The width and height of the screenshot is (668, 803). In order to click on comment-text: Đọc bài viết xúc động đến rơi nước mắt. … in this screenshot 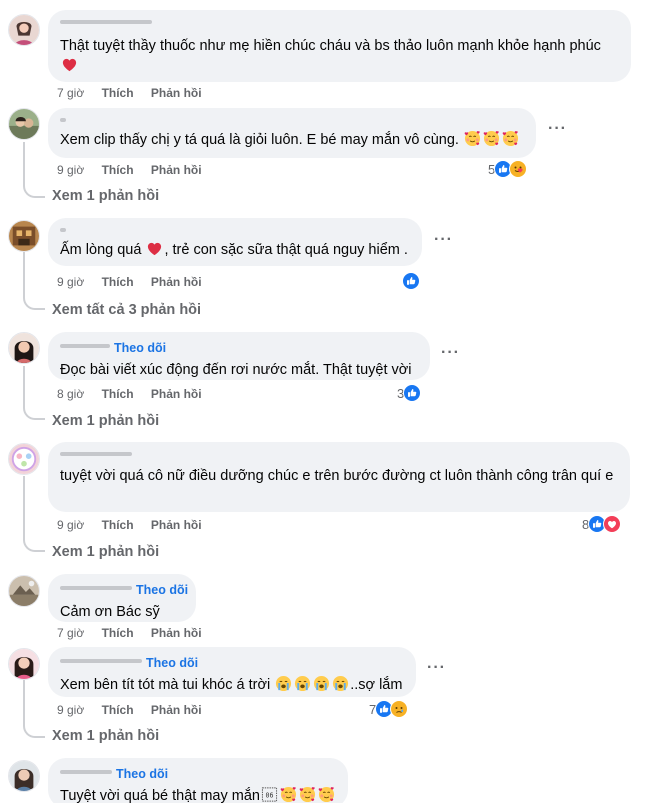, I will do `click(236, 370)`.